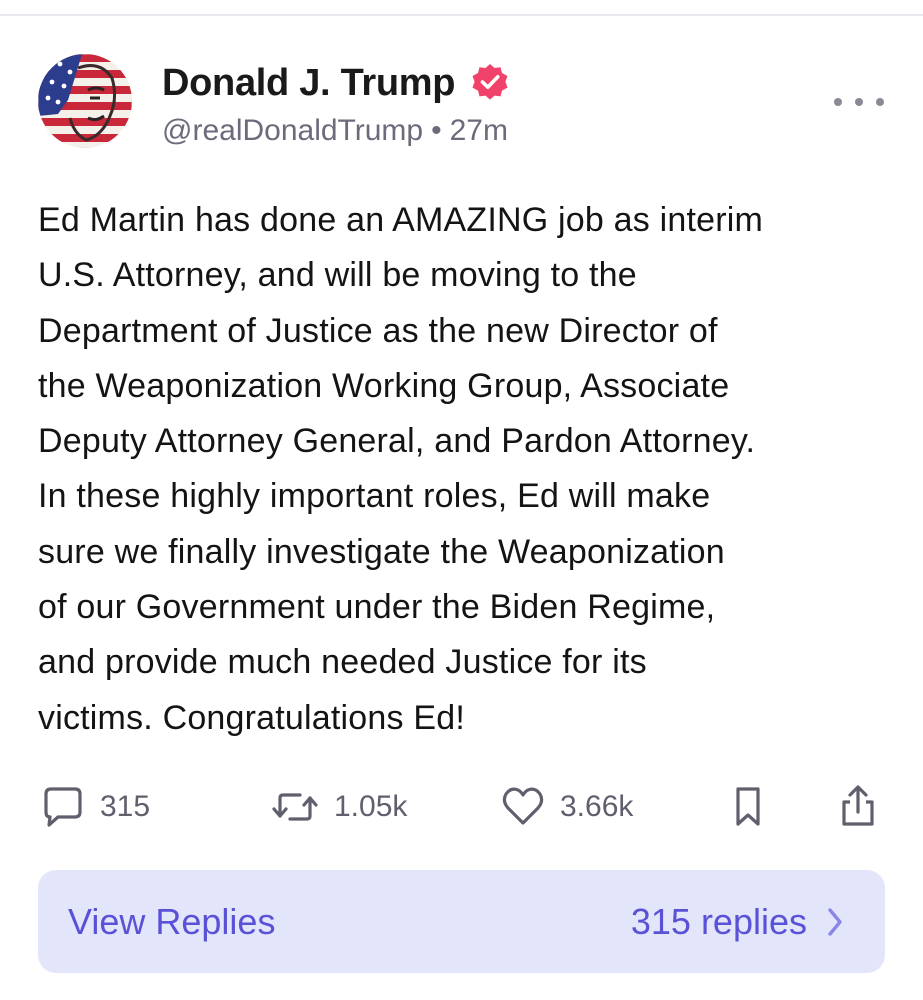  I want to click on bookmark-icon, so click(748, 806).